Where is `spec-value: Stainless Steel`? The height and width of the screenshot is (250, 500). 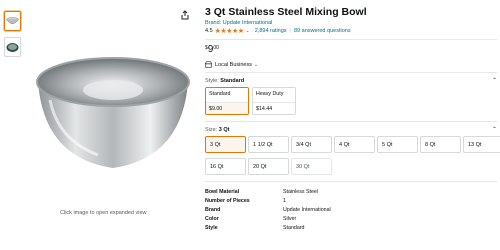
spec-value: Stainless Steel is located at coordinates (301, 192).